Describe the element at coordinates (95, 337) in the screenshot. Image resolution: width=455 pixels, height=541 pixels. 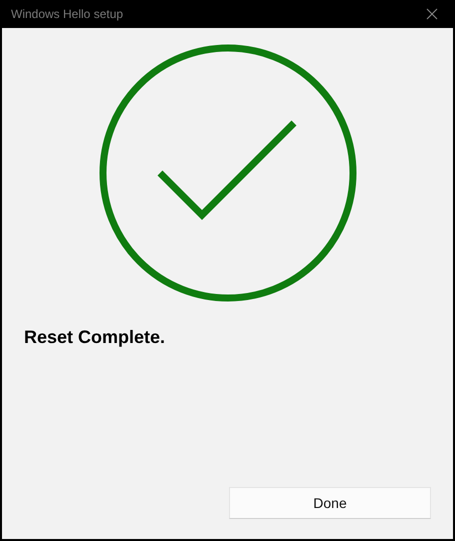
I see `status-message: Reset Complete.` at that location.